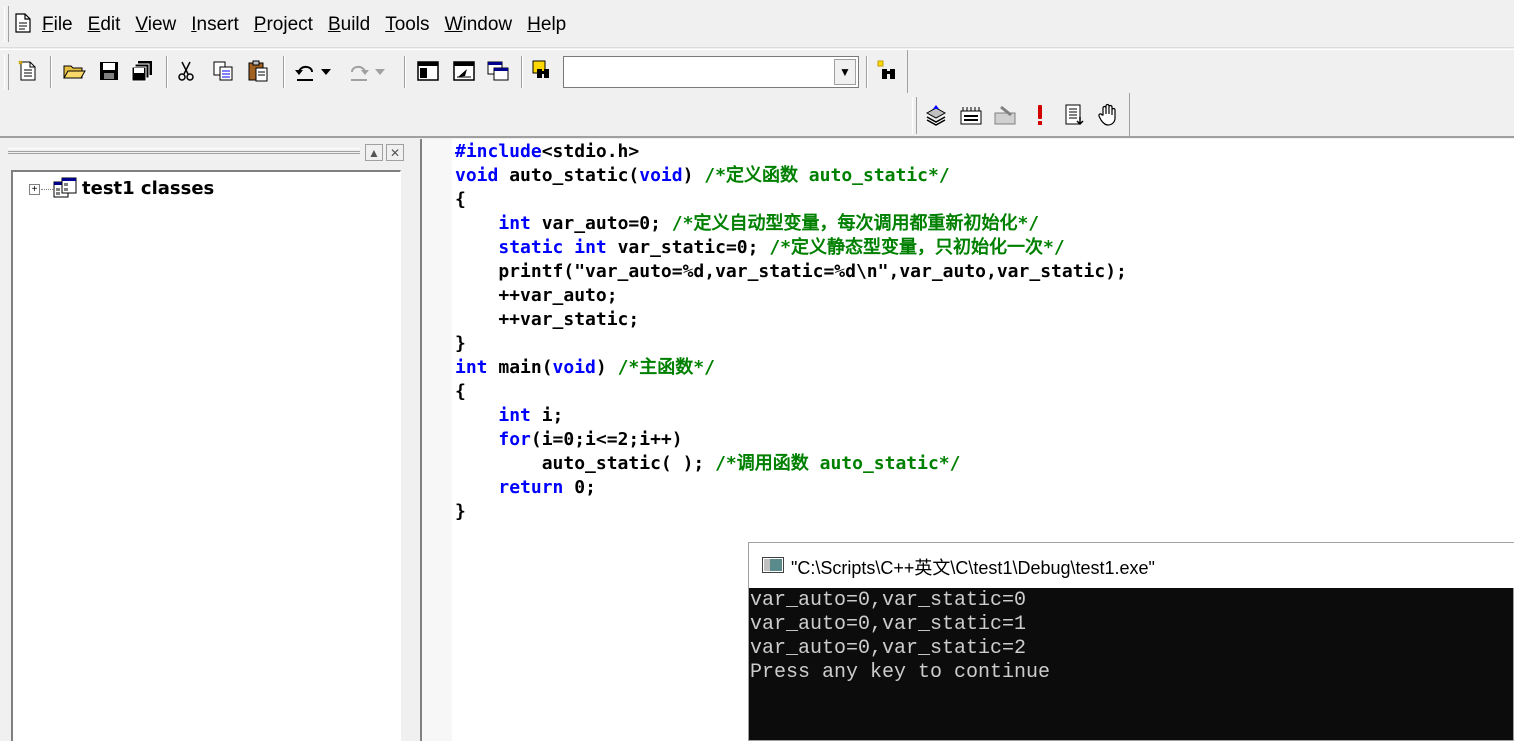  What do you see at coordinates (971, 115) in the screenshot?
I see `build-icon` at bounding box center [971, 115].